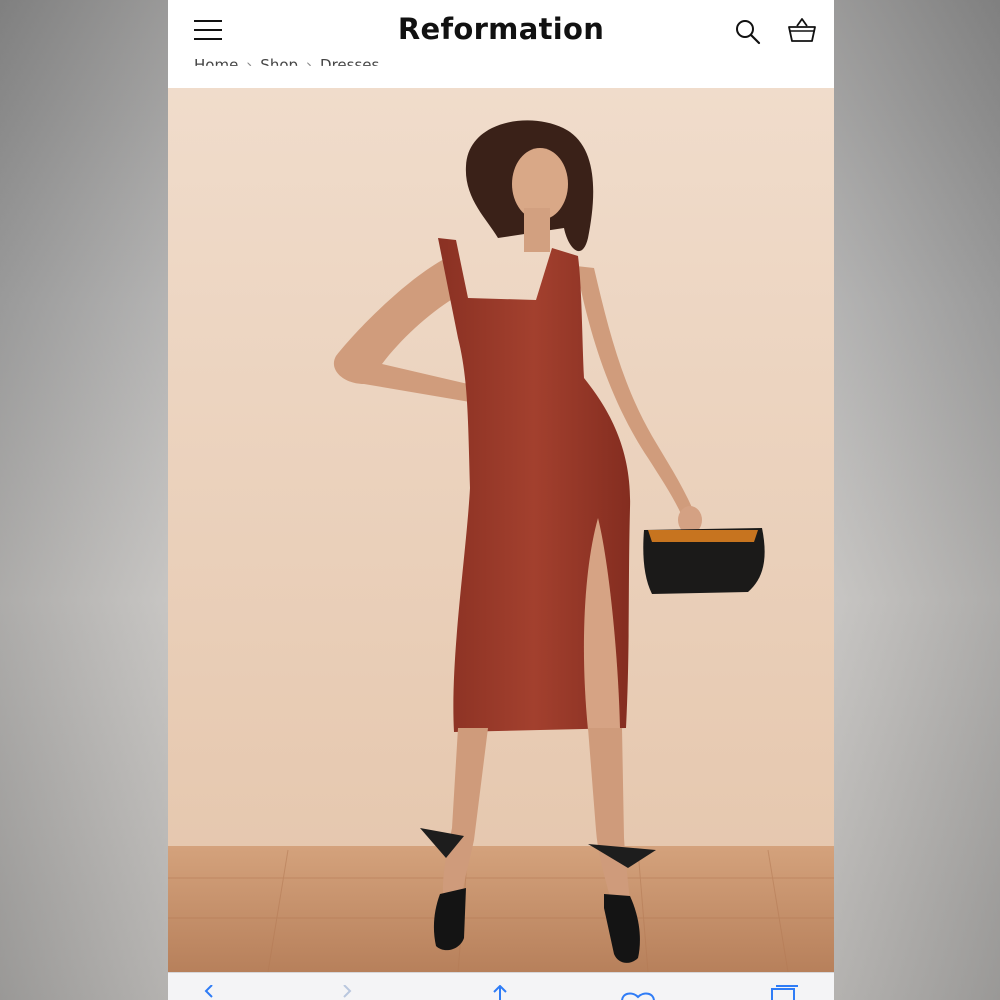 This screenshot has width=1000, height=1000. I want to click on breadcrumb: Home › Shop › Dresses, so click(286, 65).